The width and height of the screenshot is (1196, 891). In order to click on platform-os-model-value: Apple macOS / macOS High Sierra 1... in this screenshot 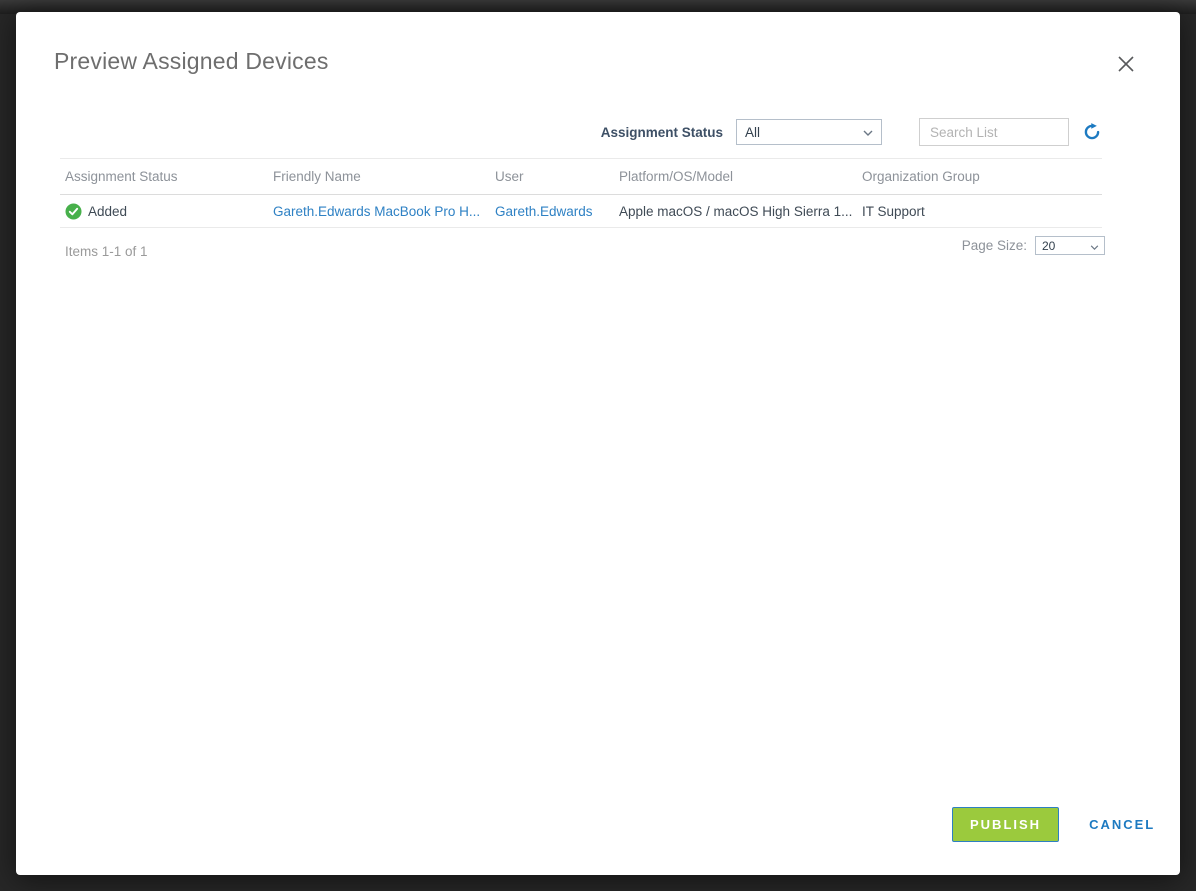, I will do `click(740, 211)`.